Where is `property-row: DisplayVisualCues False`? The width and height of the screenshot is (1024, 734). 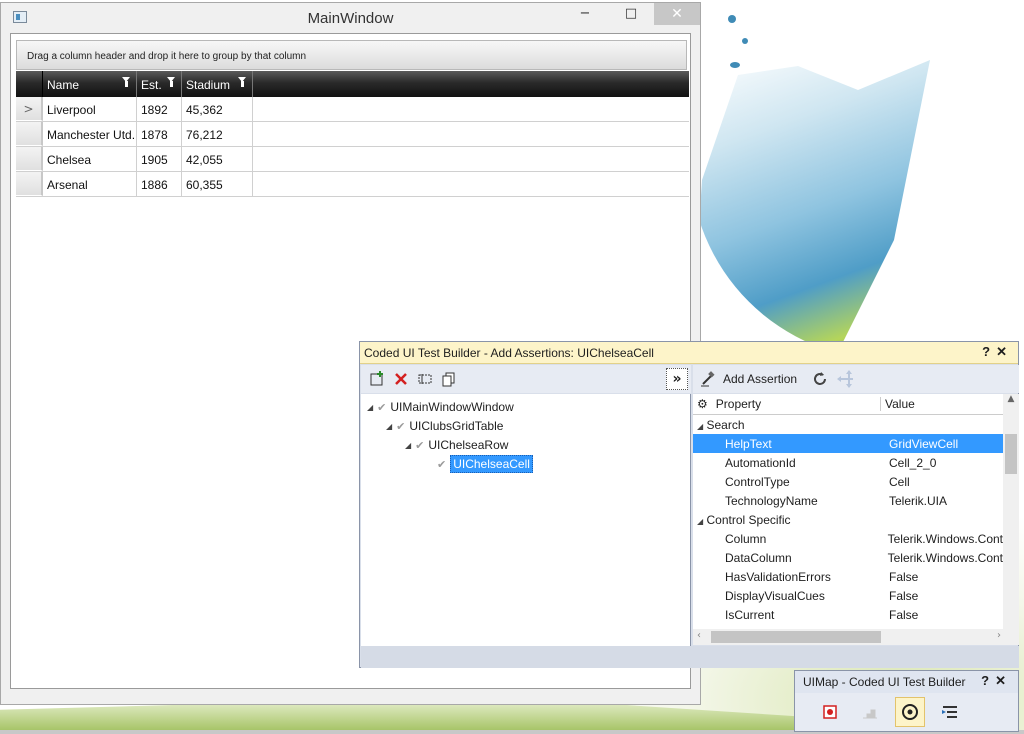
property-row: DisplayVisualCues False is located at coordinates (848, 595).